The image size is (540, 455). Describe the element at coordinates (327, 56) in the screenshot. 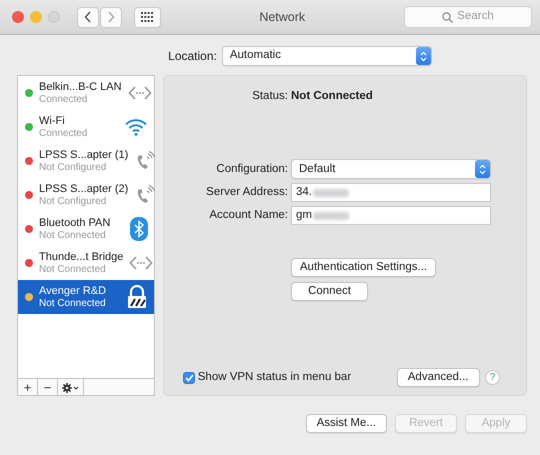

I see `location-popup: Automatic` at that location.